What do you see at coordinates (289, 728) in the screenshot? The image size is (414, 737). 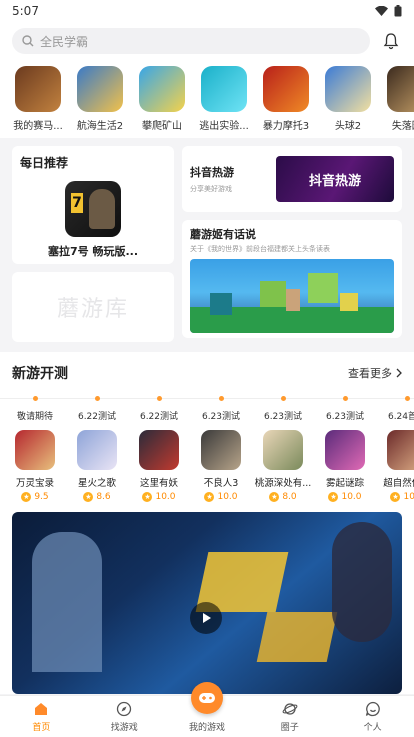 I see `tab-circle-label: 圈子` at bounding box center [289, 728].